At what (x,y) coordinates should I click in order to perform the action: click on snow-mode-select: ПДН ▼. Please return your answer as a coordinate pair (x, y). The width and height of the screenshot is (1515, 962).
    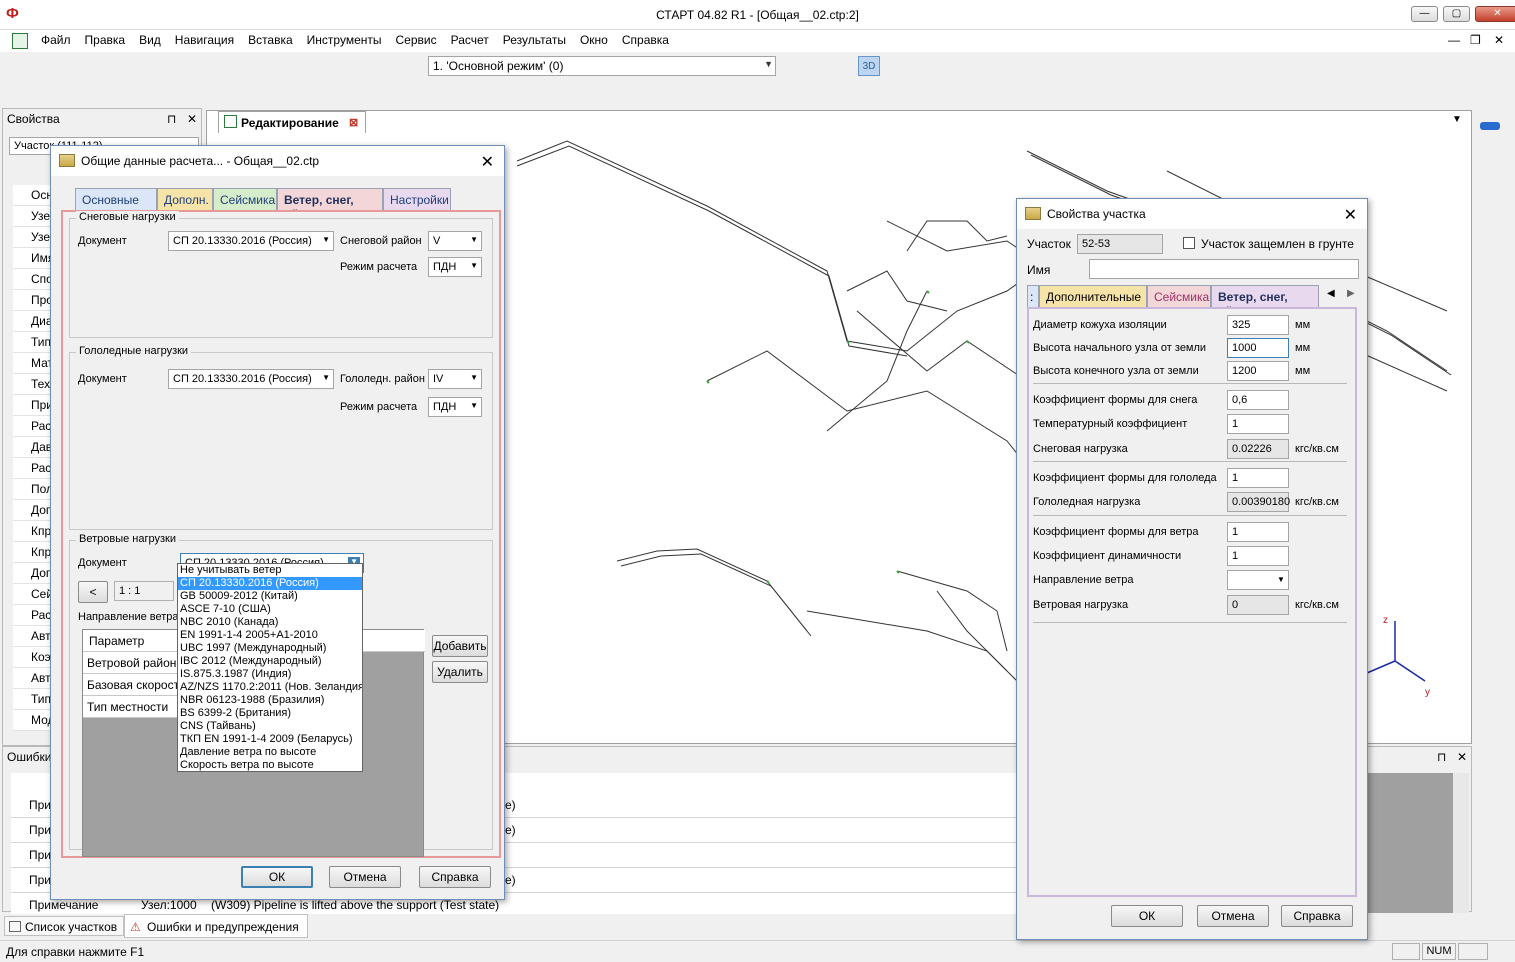
    Looking at the image, I should click on (455, 267).